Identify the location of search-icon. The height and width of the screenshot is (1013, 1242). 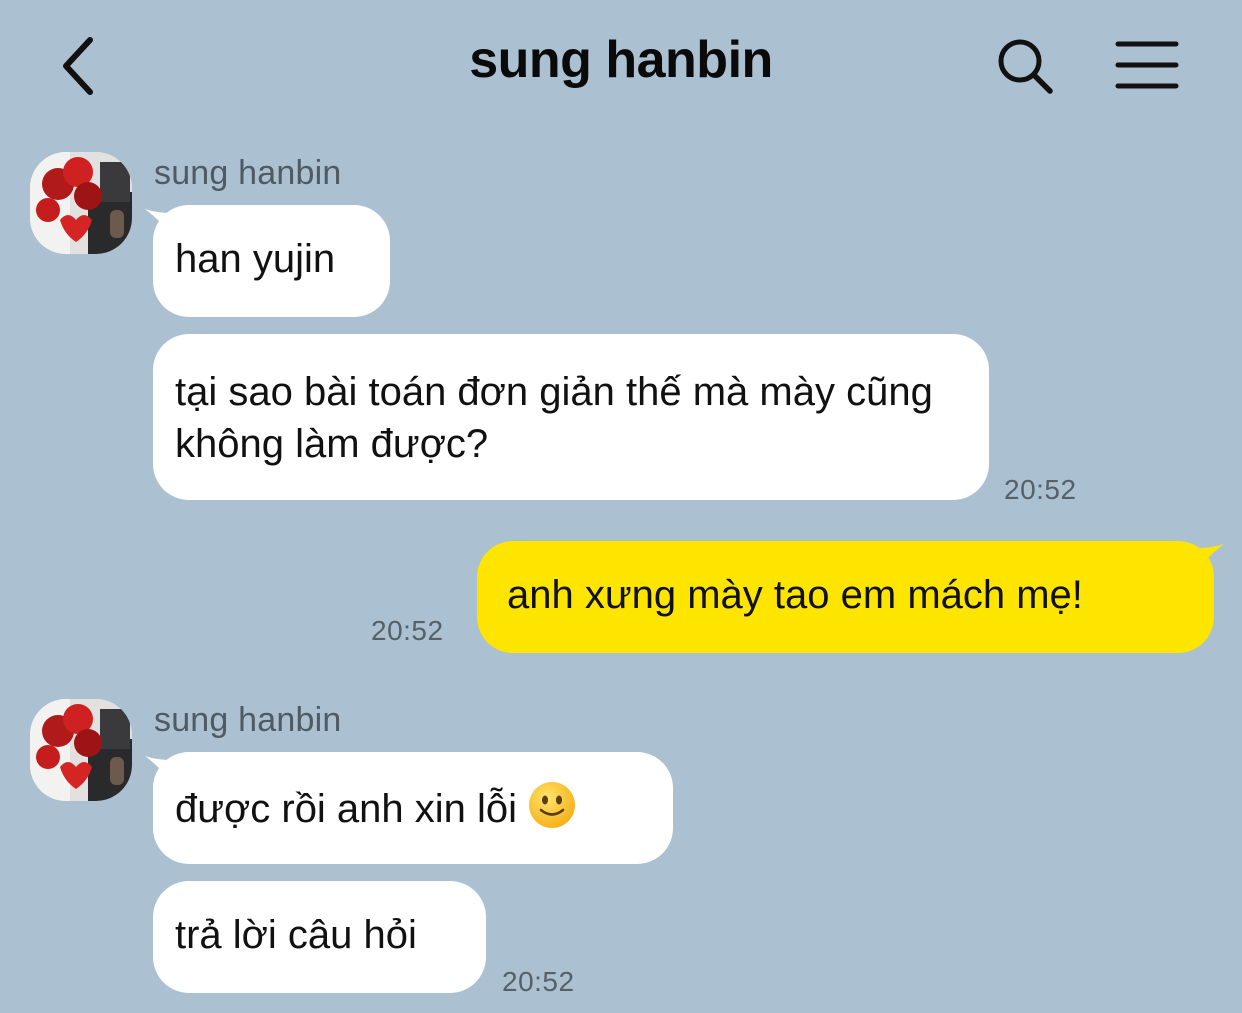
(1025, 66).